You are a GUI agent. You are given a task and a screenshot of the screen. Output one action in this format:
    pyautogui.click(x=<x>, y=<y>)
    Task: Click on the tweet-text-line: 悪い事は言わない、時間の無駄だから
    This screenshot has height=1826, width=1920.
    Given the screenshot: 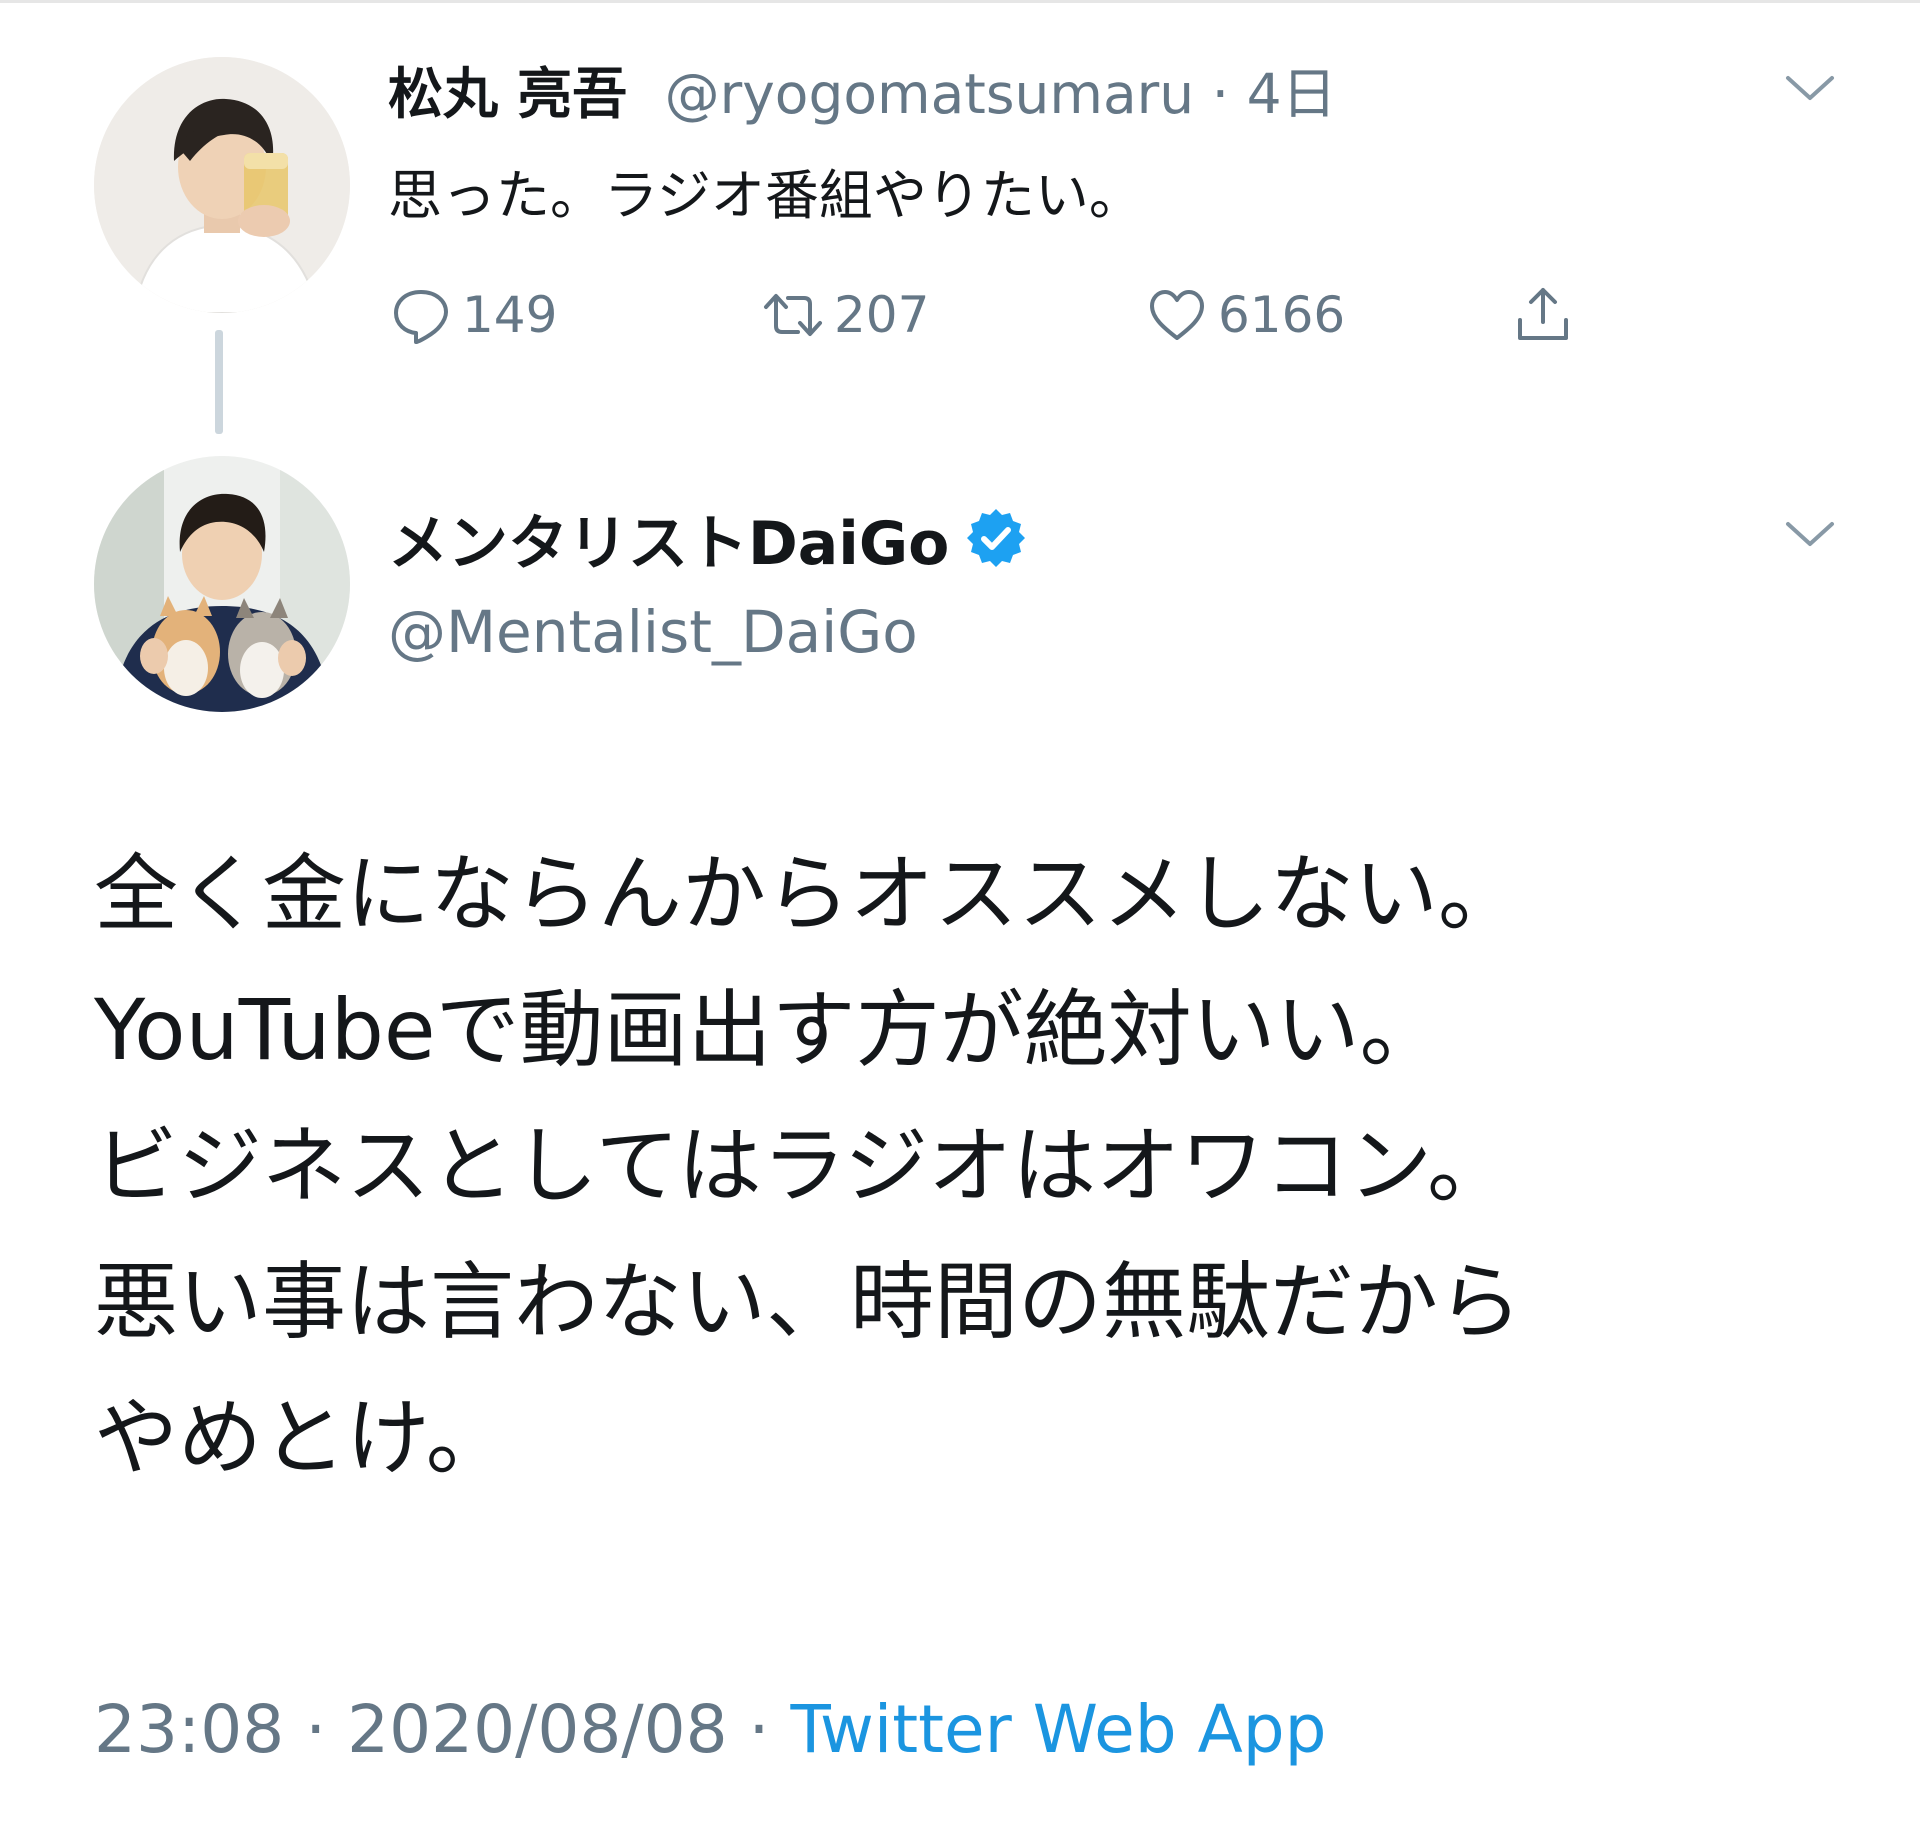 What is the action you would take?
    pyautogui.click(x=808, y=1302)
    